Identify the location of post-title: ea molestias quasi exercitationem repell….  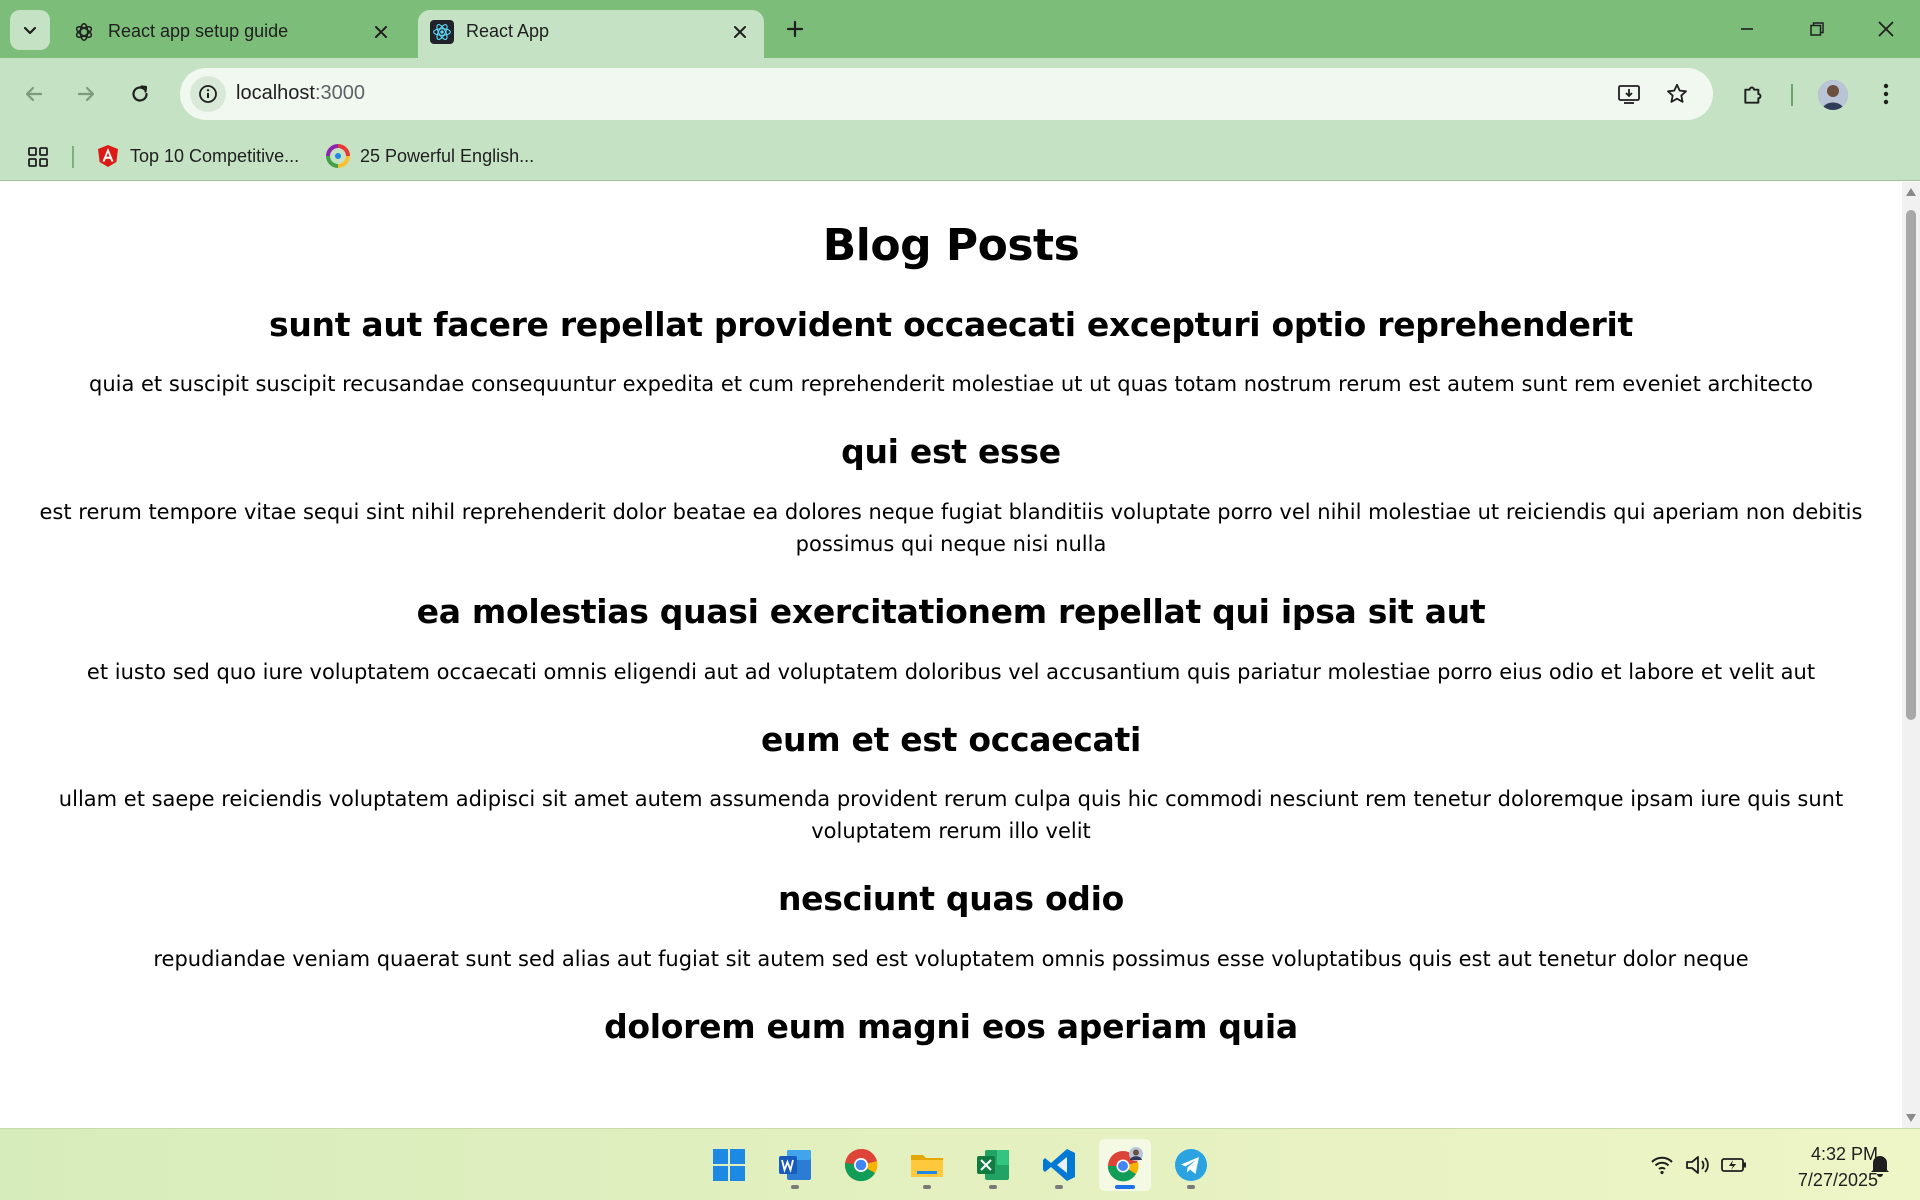
(951, 611).